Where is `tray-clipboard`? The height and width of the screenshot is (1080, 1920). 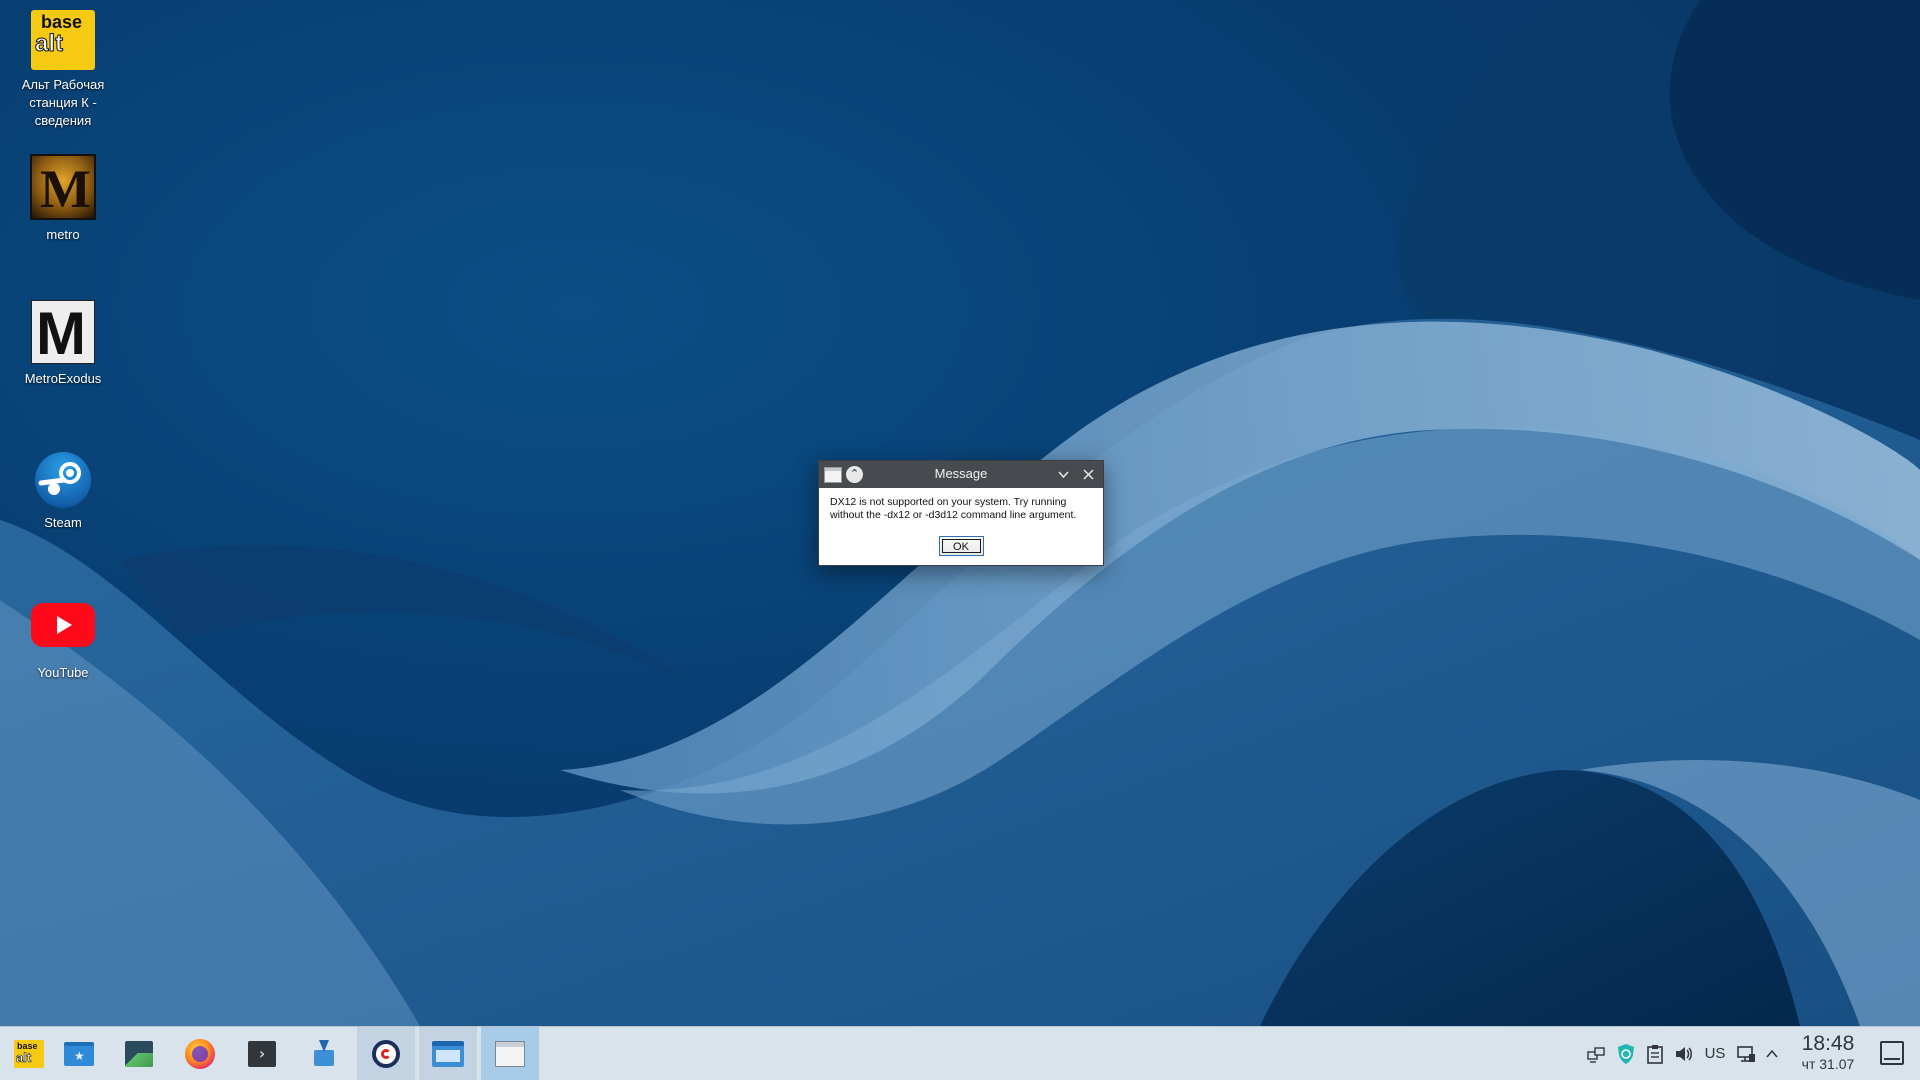 tray-clipboard is located at coordinates (1655, 1053).